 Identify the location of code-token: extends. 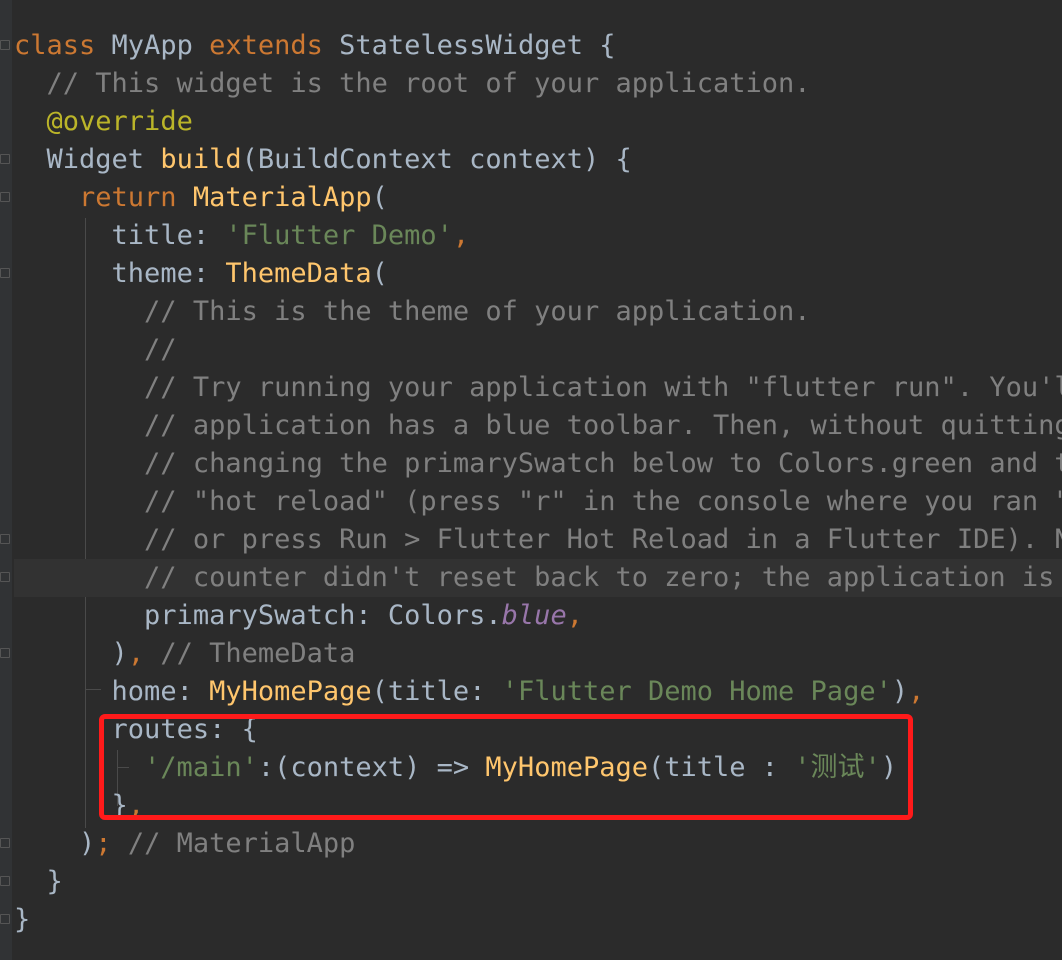
(274, 45).